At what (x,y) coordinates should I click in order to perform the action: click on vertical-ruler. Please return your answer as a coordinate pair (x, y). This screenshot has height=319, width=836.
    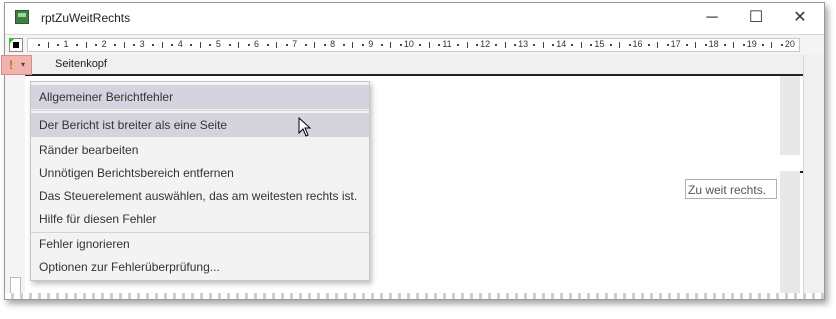
    Looking at the image, I should click on (15, 177).